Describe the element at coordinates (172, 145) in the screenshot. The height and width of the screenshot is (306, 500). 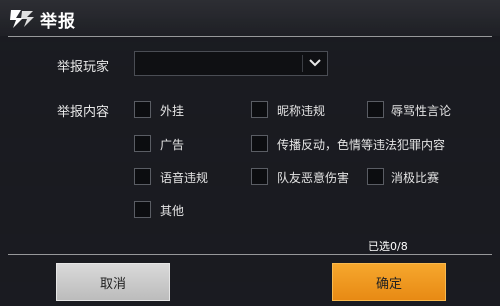
I see `checkbox-label-advertising: 广告` at that location.